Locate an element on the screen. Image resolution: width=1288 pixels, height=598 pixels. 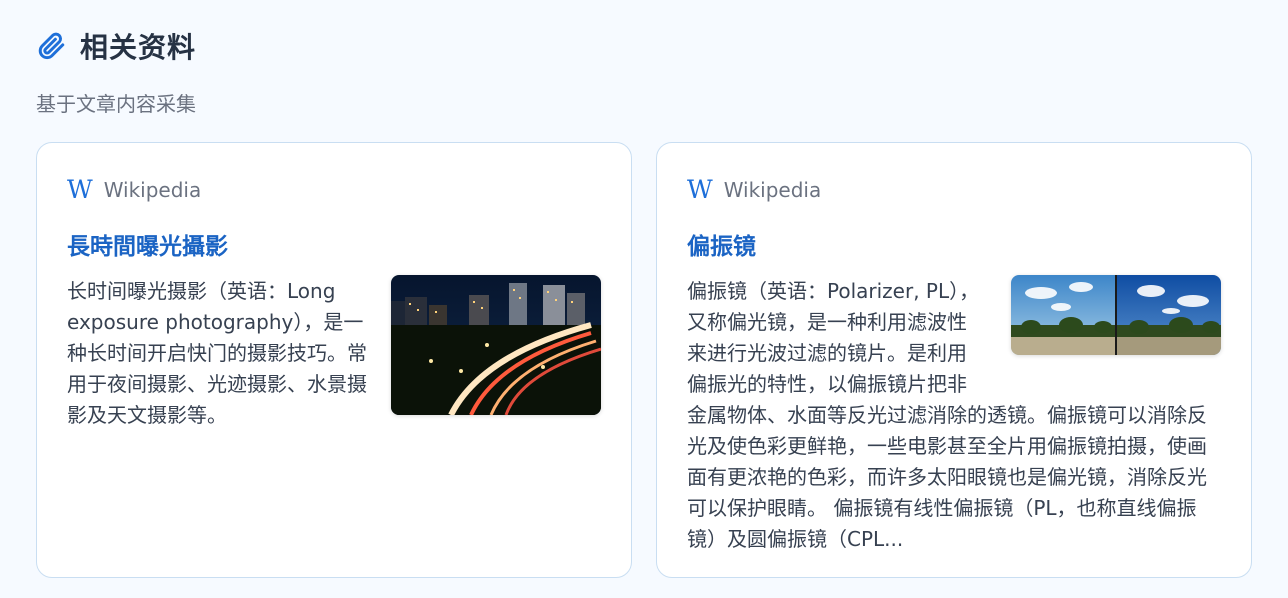
section-header: 相关资料 is located at coordinates (116, 46).